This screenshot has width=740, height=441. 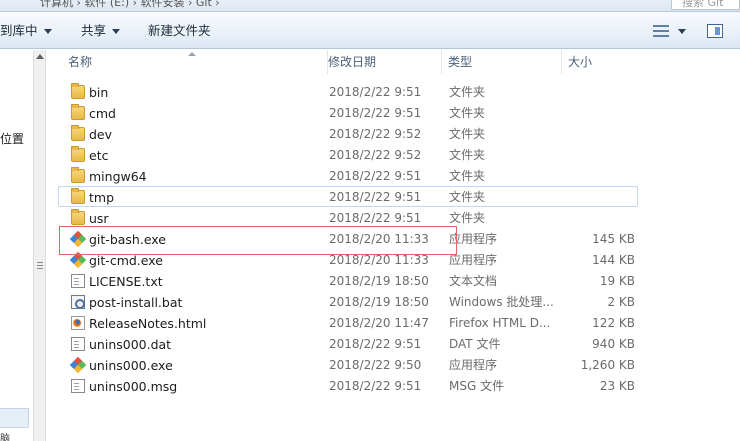 I want to click on file-size: 23 KB, so click(x=617, y=386).